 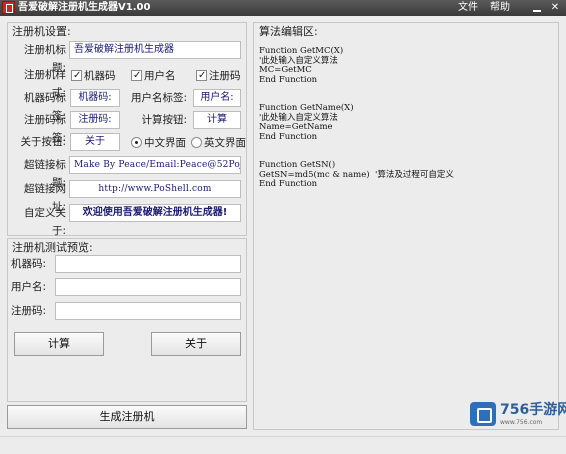 I want to click on style-checkbox-username: 用户名, so click(x=153, y=75).